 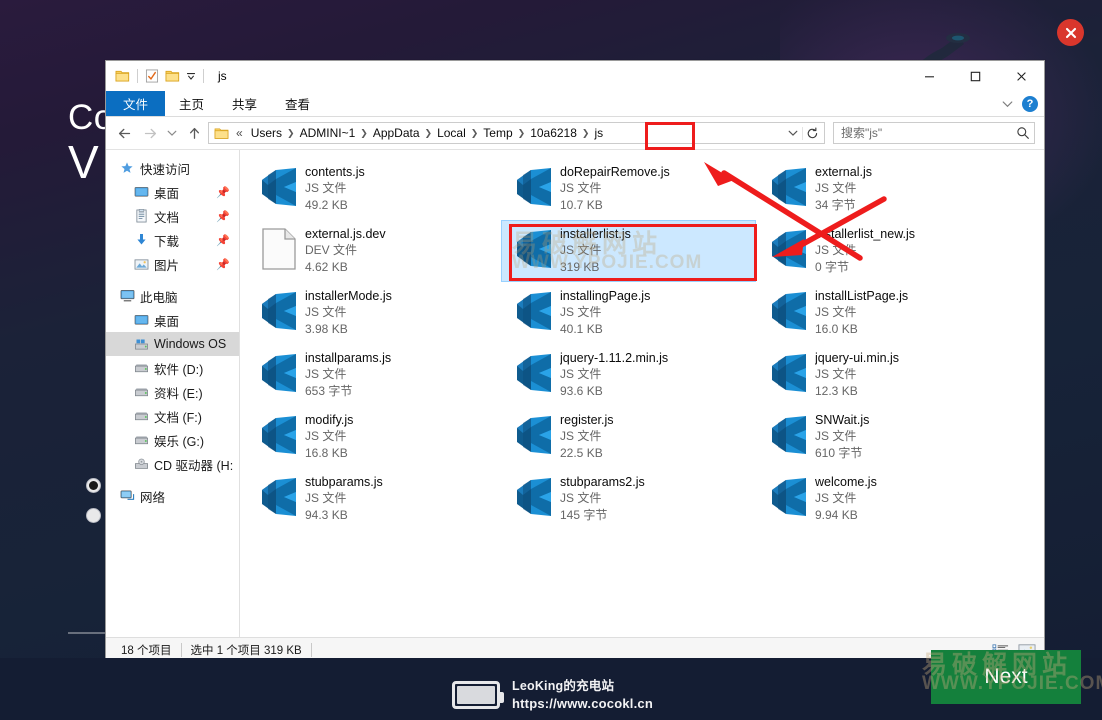 I want to click on sidebar-item-downloads: 下载 📌, so click(x=172, y=240).